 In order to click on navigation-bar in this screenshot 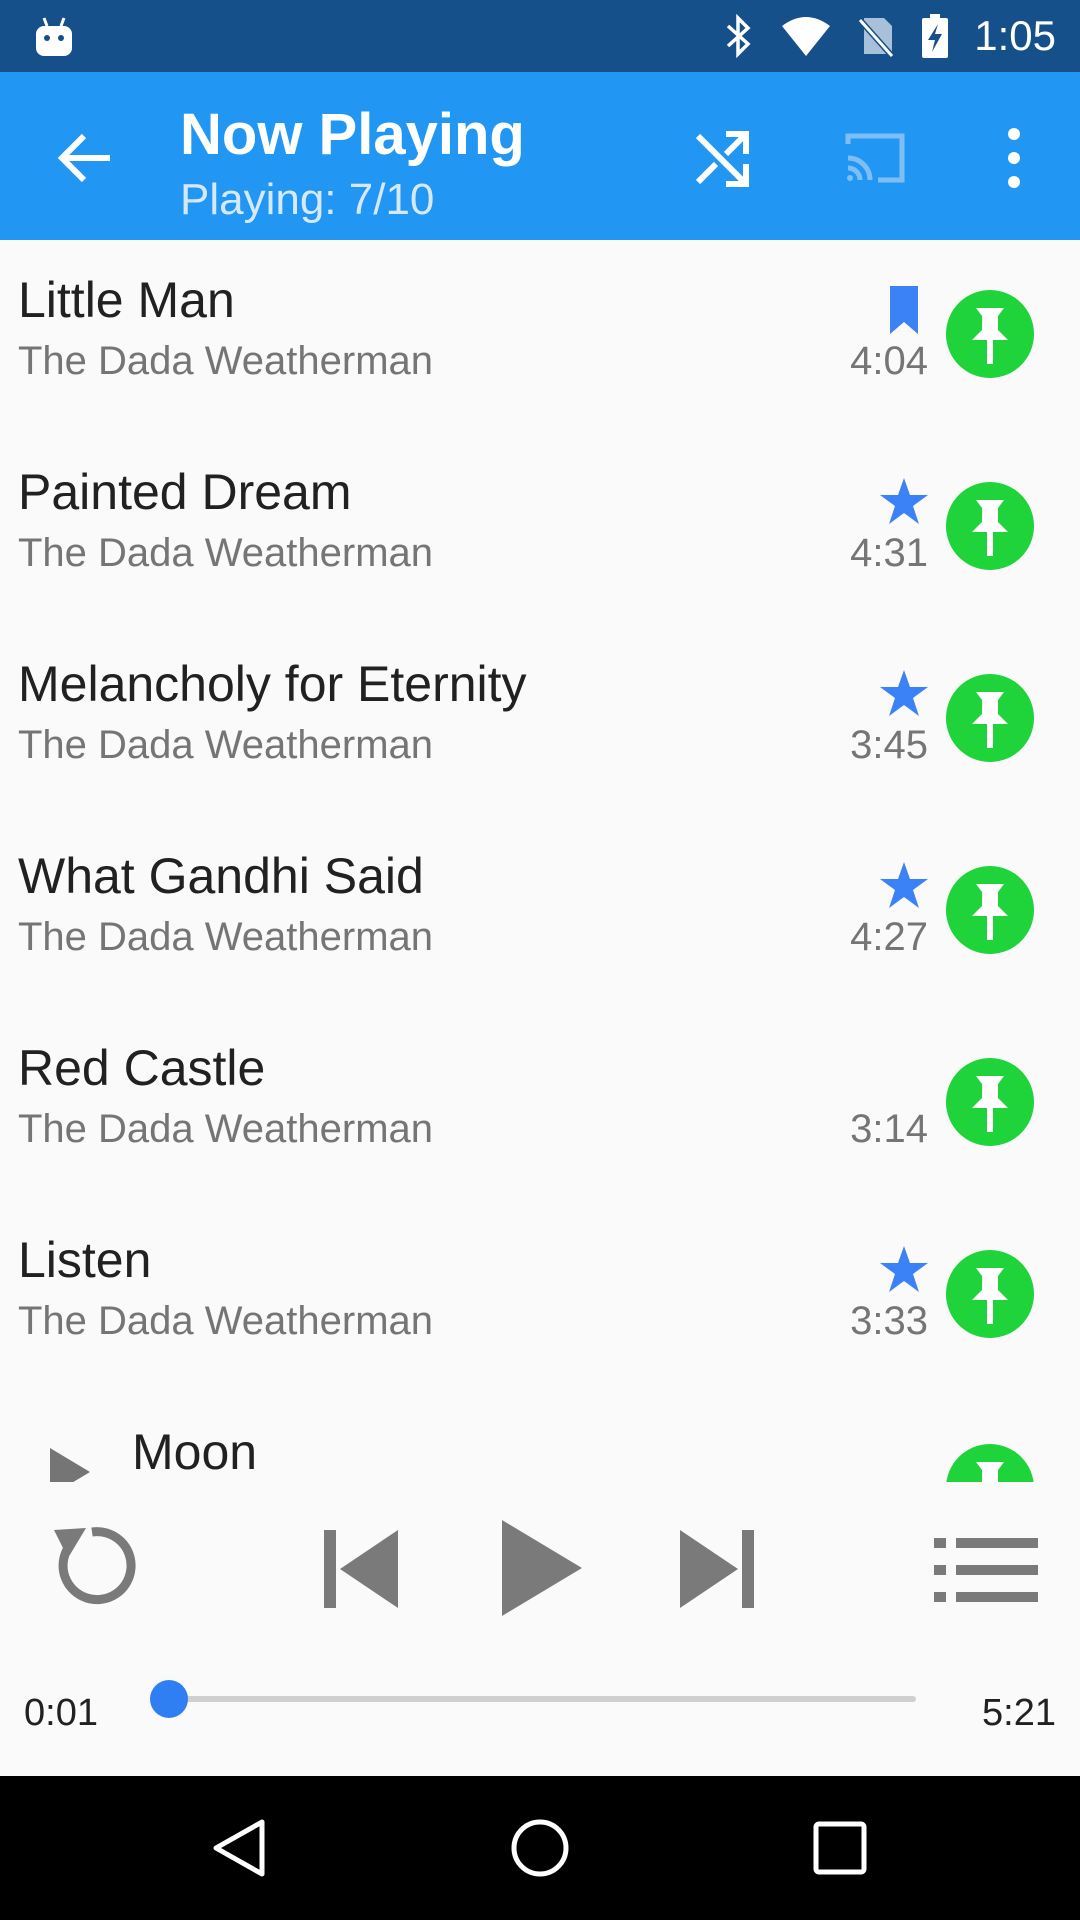, I will do `click(540, 1848)`.